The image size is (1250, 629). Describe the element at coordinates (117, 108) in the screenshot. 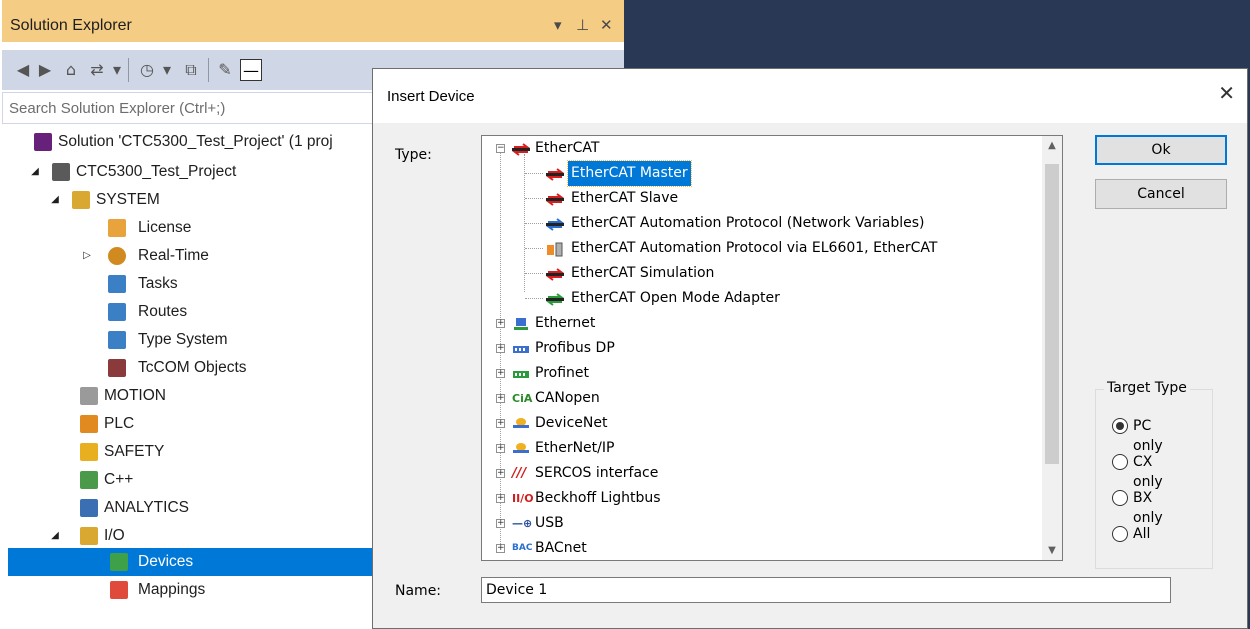

I see `search-input: Search Solution Explorer (Ctrl+;)` at that location.